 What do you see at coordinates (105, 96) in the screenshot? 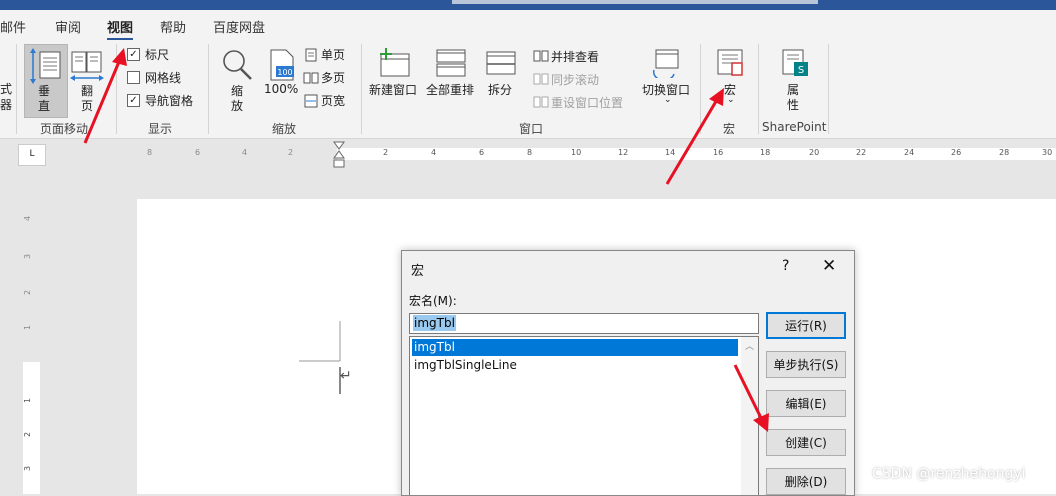
I see `annotation-arrow-view-tab` at bounding box center [105, 96].